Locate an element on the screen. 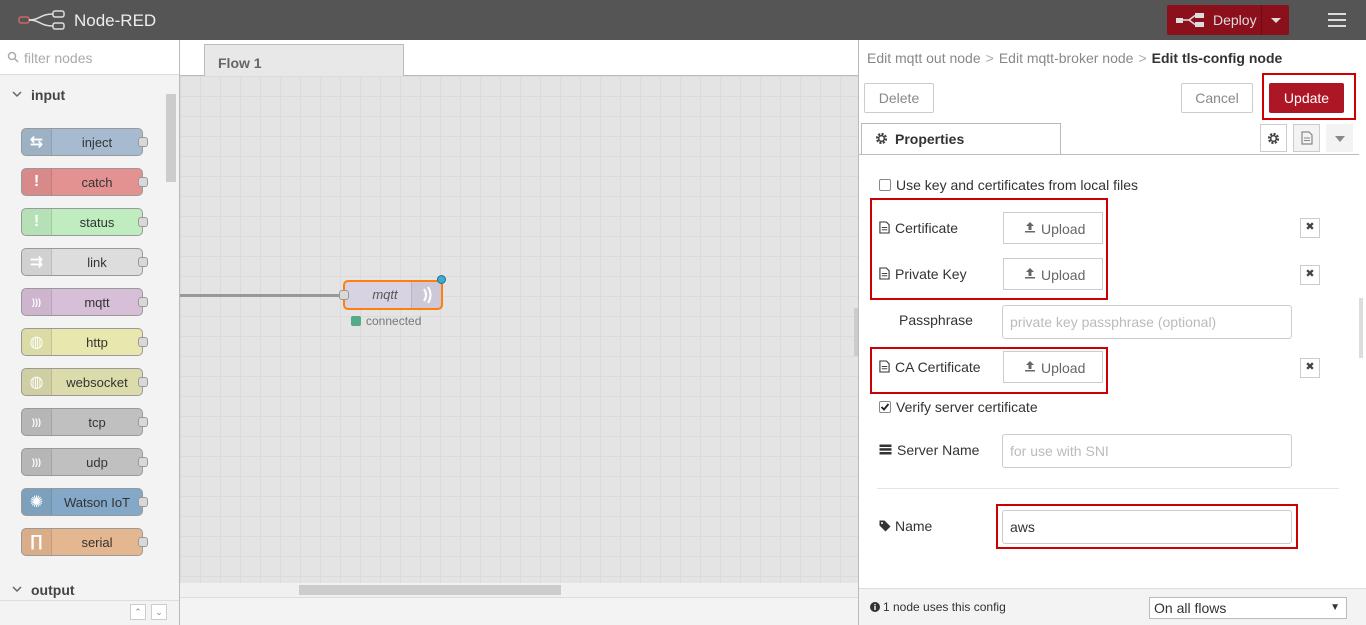 Image resolution: width=1366 pixels, height=625 pixels. palette-node-label: tcp is located at coordinates (97, 422).